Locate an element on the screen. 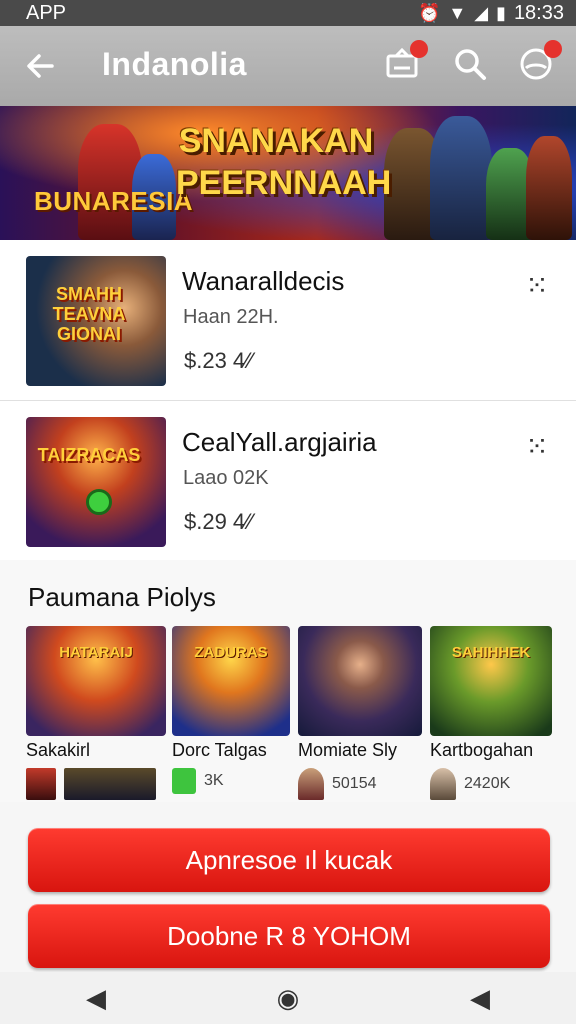 The width and height of the screenshot is (576, 1024). hero-banner: BUNARESIA SNANAKAN PEERNNAAH is located at coordinates (288, 173).